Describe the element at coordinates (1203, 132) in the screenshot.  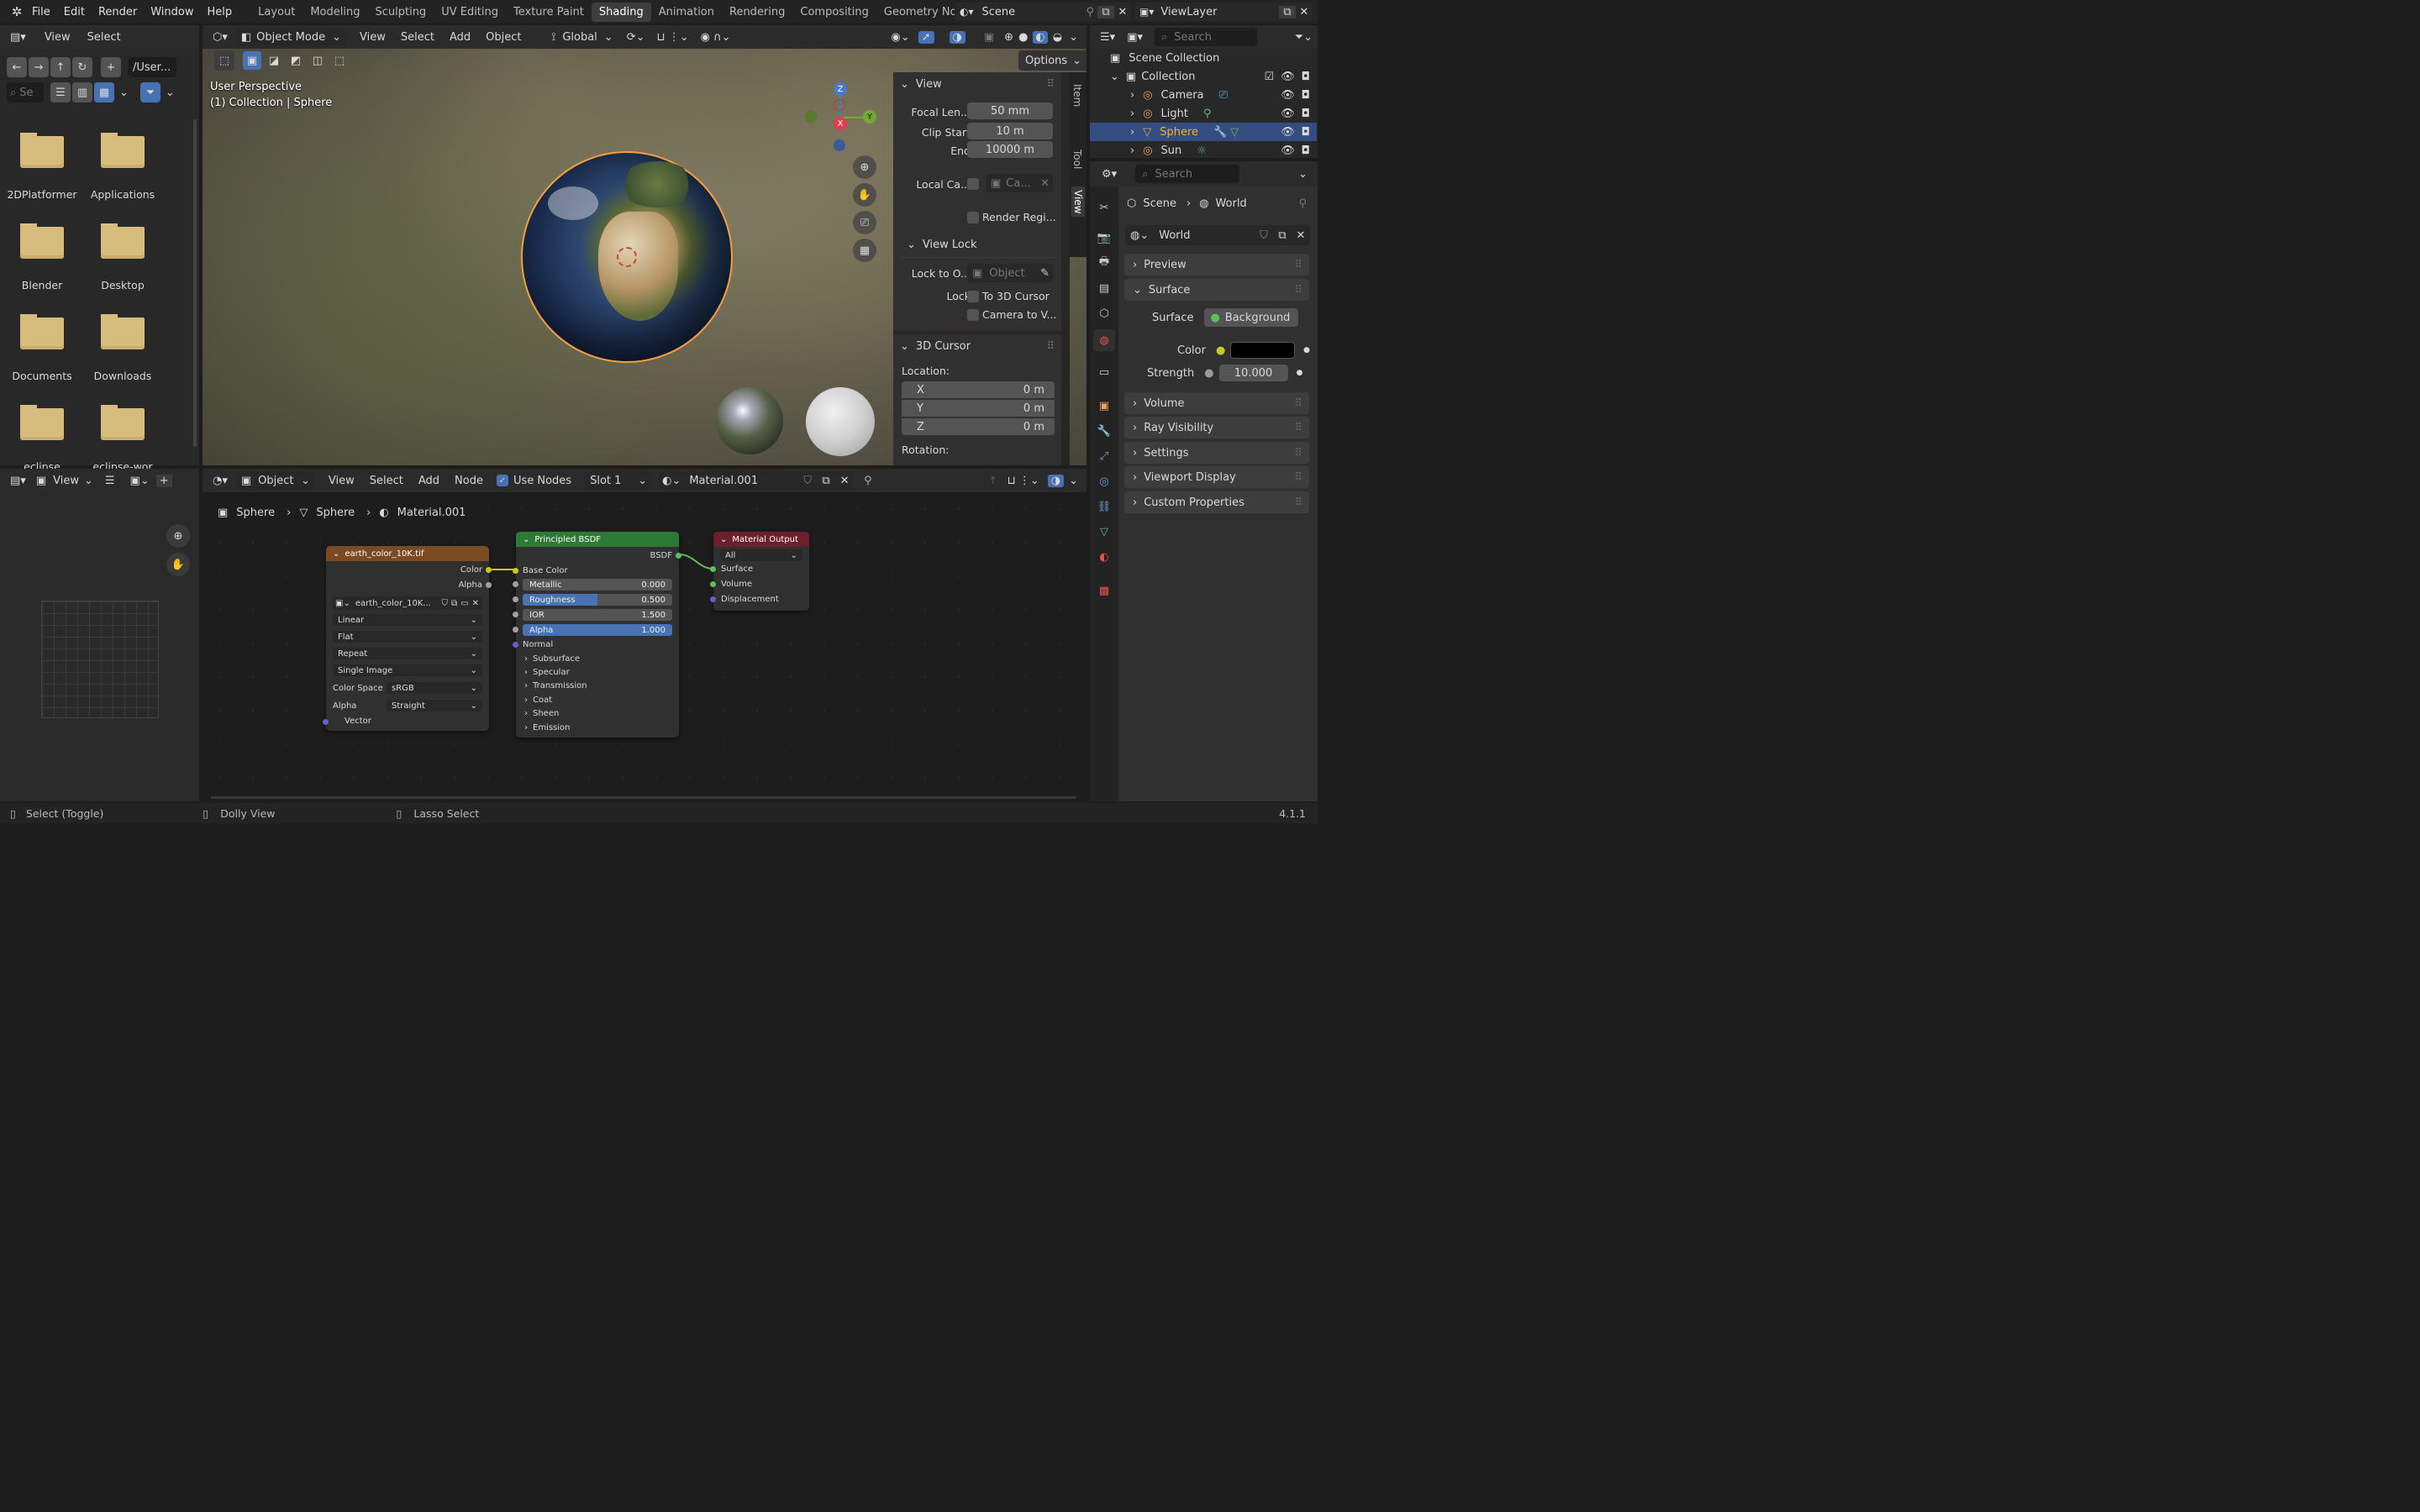
I see `tree-item-sphere: › ▽ Sphere 🔧 ▽ 👁 ◘` at that location.